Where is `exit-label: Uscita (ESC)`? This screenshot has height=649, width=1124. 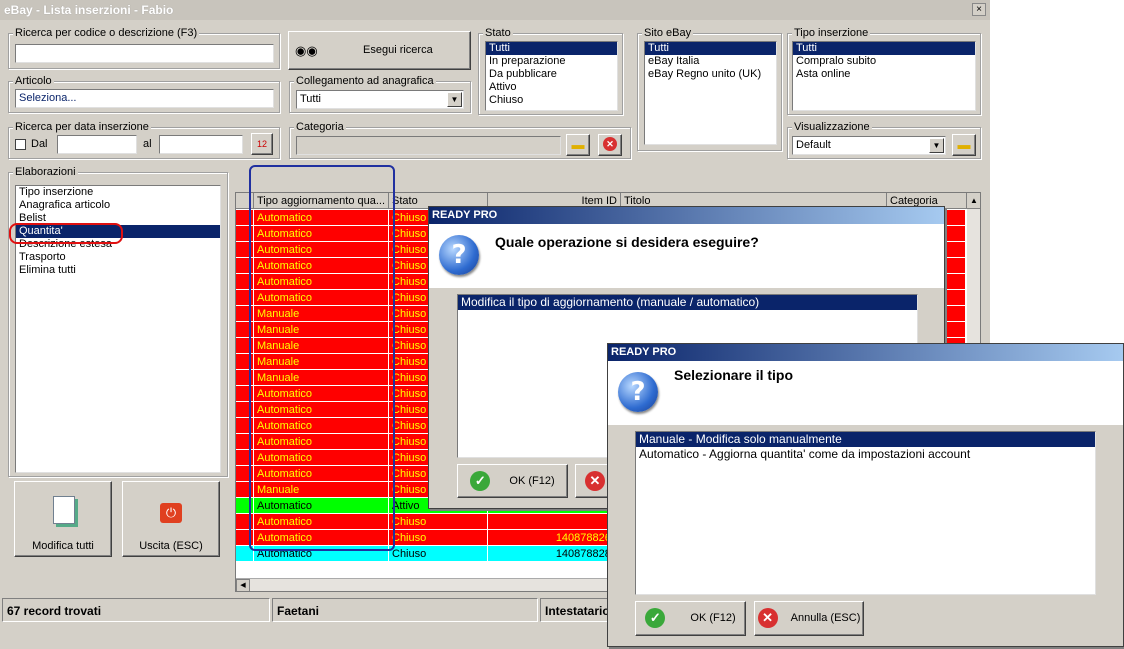
exit-label: Uscita (ESC) is located at coordinates (171, 546).